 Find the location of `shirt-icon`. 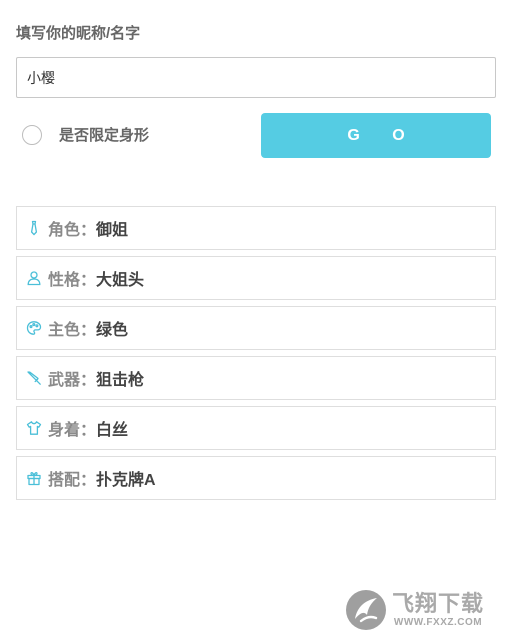

shirt-icon is located at coordinates (34, 428).